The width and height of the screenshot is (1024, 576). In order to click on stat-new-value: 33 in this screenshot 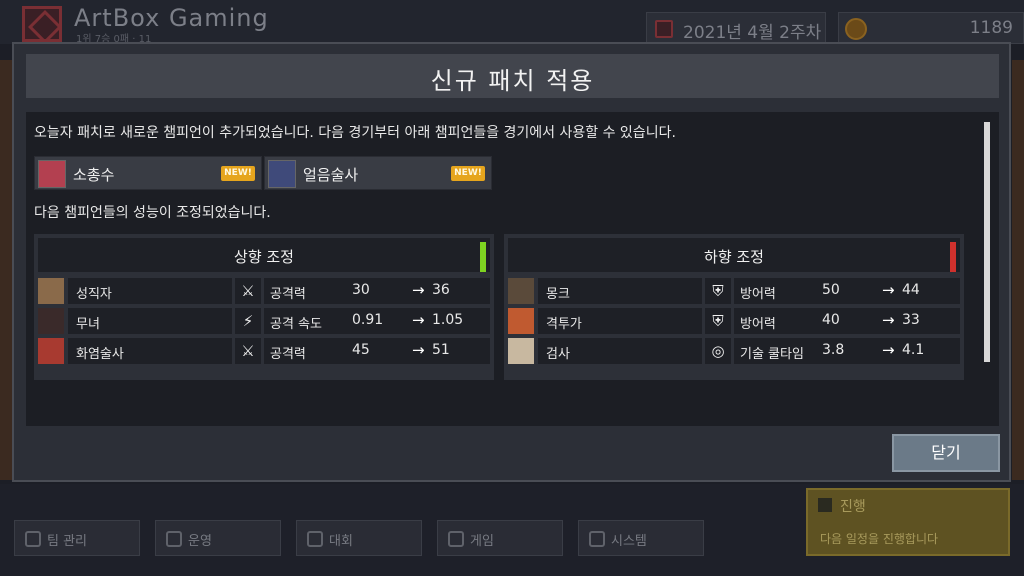, I will do `click(911, 320)`.